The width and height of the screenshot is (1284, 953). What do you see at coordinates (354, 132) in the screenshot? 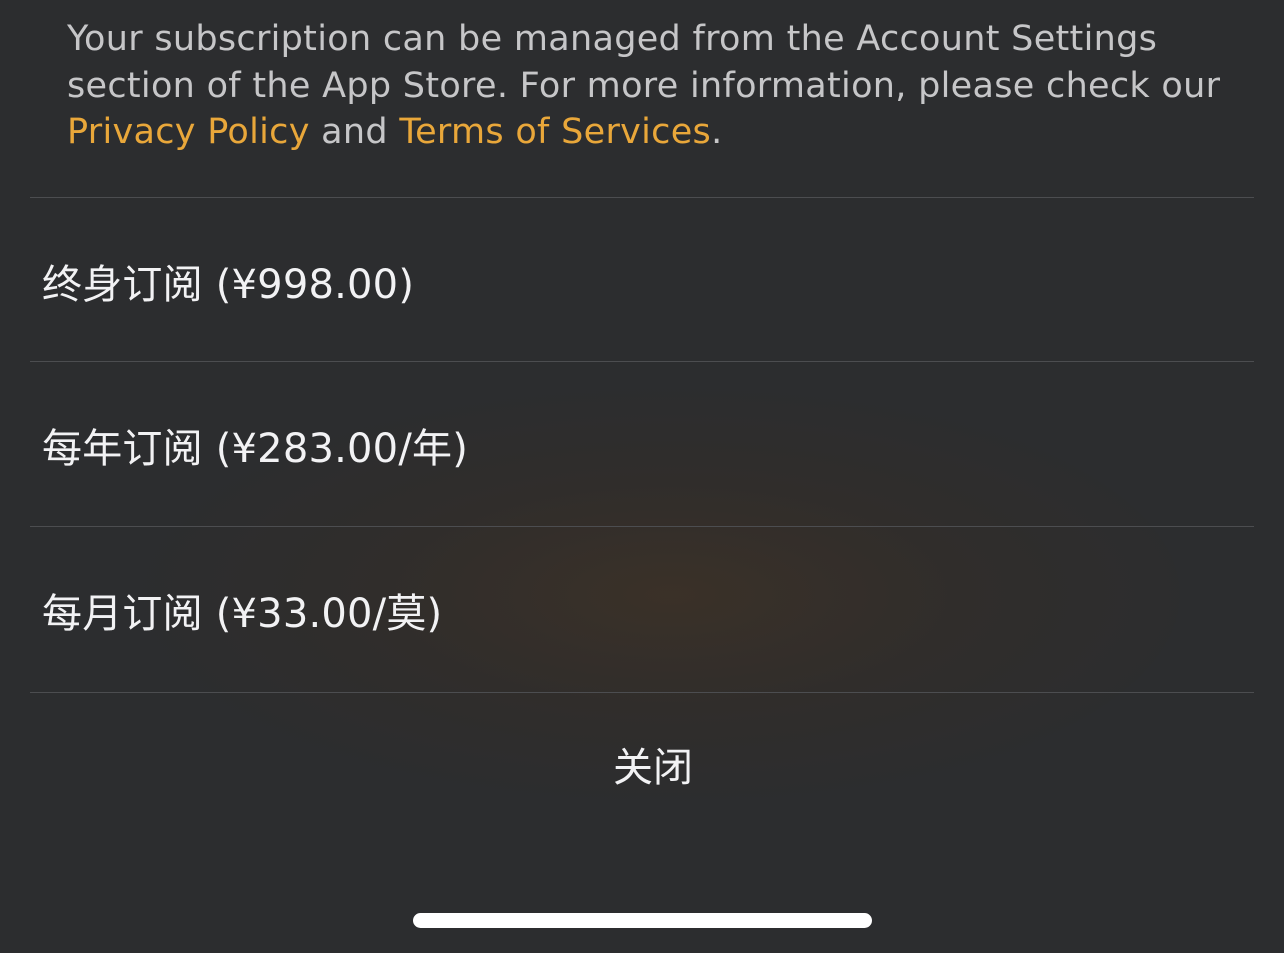
I see `notice-text-between: and` at bounding box center [354, 132].